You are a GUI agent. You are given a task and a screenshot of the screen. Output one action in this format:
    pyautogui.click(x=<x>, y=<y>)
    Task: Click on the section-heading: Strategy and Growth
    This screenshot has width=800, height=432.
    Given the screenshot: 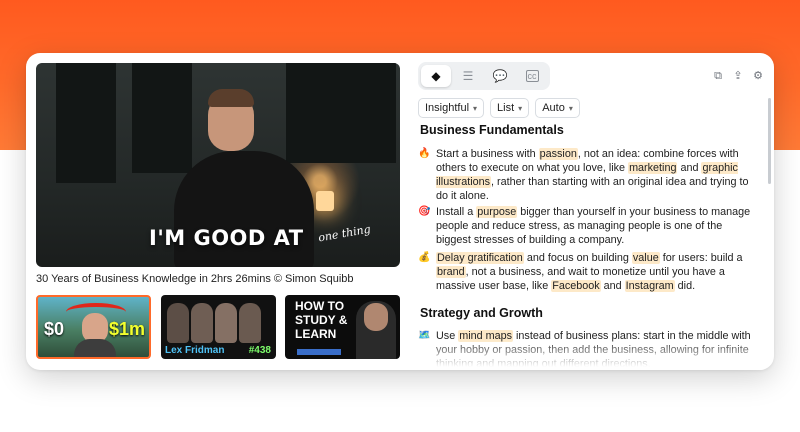 What is the action you would take?
    pyautogui.click(x=481, y=313)
    